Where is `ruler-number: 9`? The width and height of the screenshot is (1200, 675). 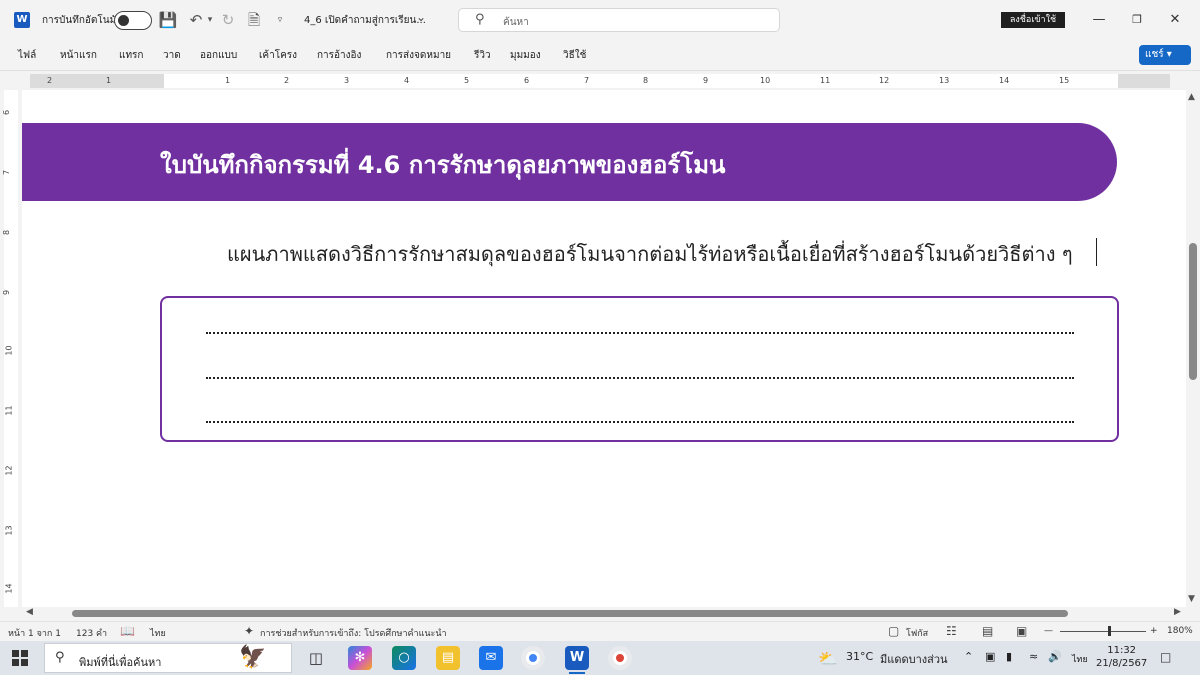 ruler-number: 9 is located at coordinates (706, 80).